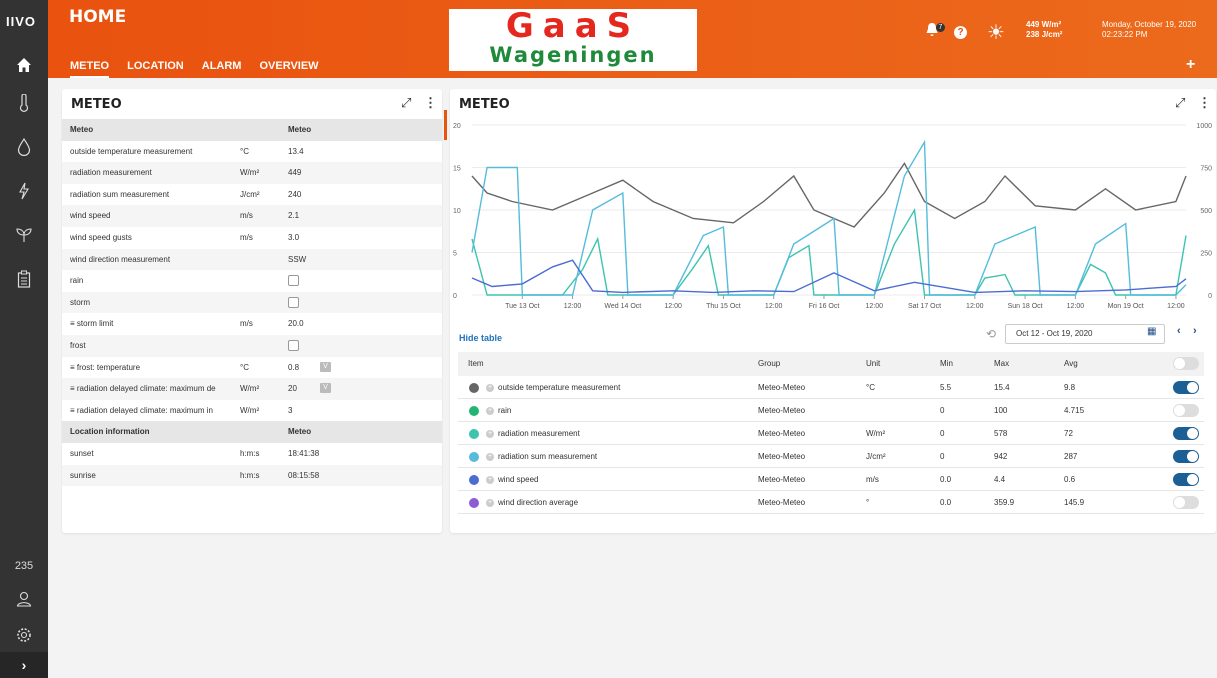 This screenshot has height=678, width=1217. What do you see at coordinates (769, 363) in the screenshot?
I see `column-header: Group` at bounding box center [769, 363].